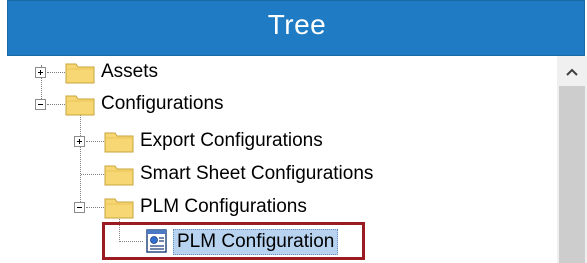 This screenshot has width=587, height=263. I want to click on panel-title: Tree, so click(297, 24).